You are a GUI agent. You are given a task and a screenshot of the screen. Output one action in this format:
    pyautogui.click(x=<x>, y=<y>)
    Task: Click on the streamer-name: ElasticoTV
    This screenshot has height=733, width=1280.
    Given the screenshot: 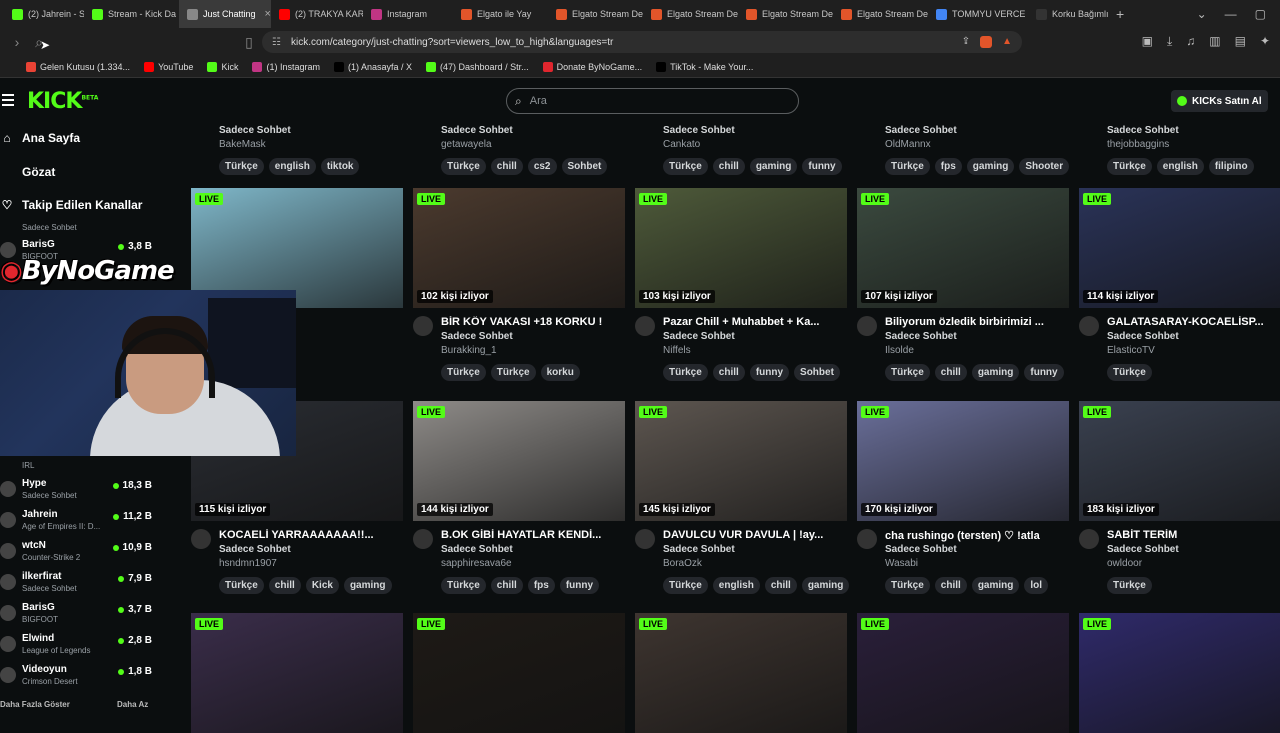 What is the action you would take?
    pyautogui.click(x=1131, y=350)
    